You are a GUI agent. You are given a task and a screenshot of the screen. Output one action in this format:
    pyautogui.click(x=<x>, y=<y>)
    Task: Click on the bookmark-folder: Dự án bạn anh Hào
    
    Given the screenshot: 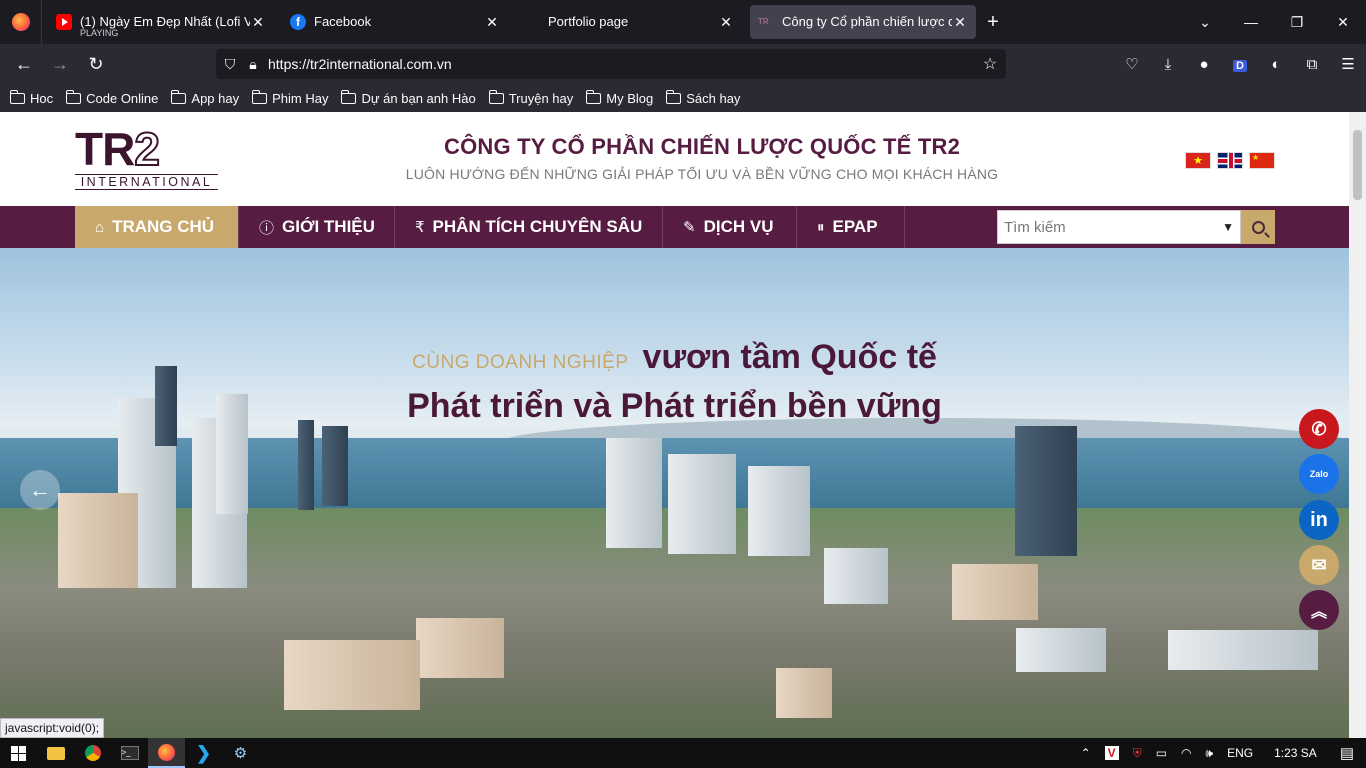 What is the action you would take?
    pyautogui.click(x=408, y=97)
    